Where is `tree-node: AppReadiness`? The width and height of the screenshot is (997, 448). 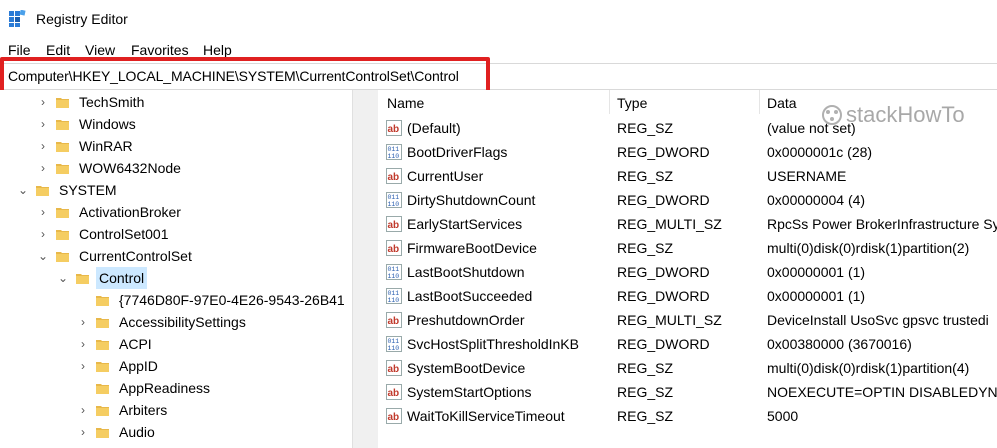 tree-node: AppReadiness is located at coordinates (216, 388).